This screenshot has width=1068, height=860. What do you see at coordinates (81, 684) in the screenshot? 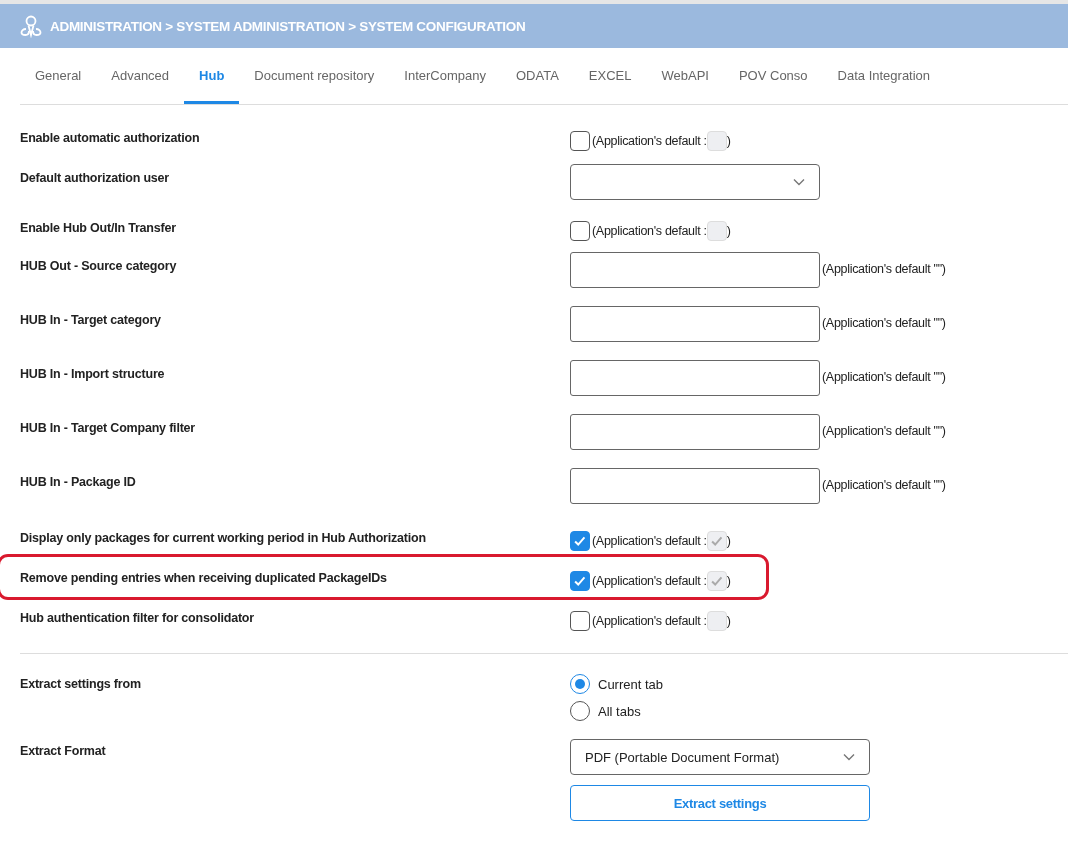
I see `setting-label: Extract settings from` at bounding box center [81, 684].